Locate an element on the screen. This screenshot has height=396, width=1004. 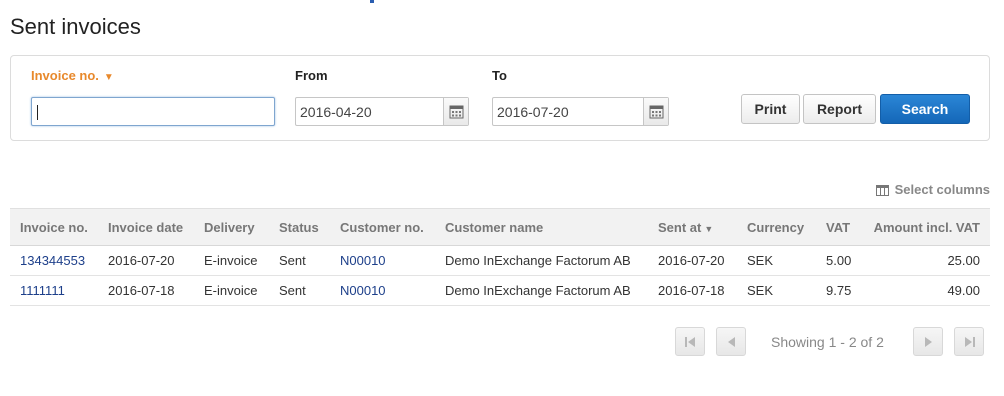
from-calendar-button is located at coordinates (455, 111).